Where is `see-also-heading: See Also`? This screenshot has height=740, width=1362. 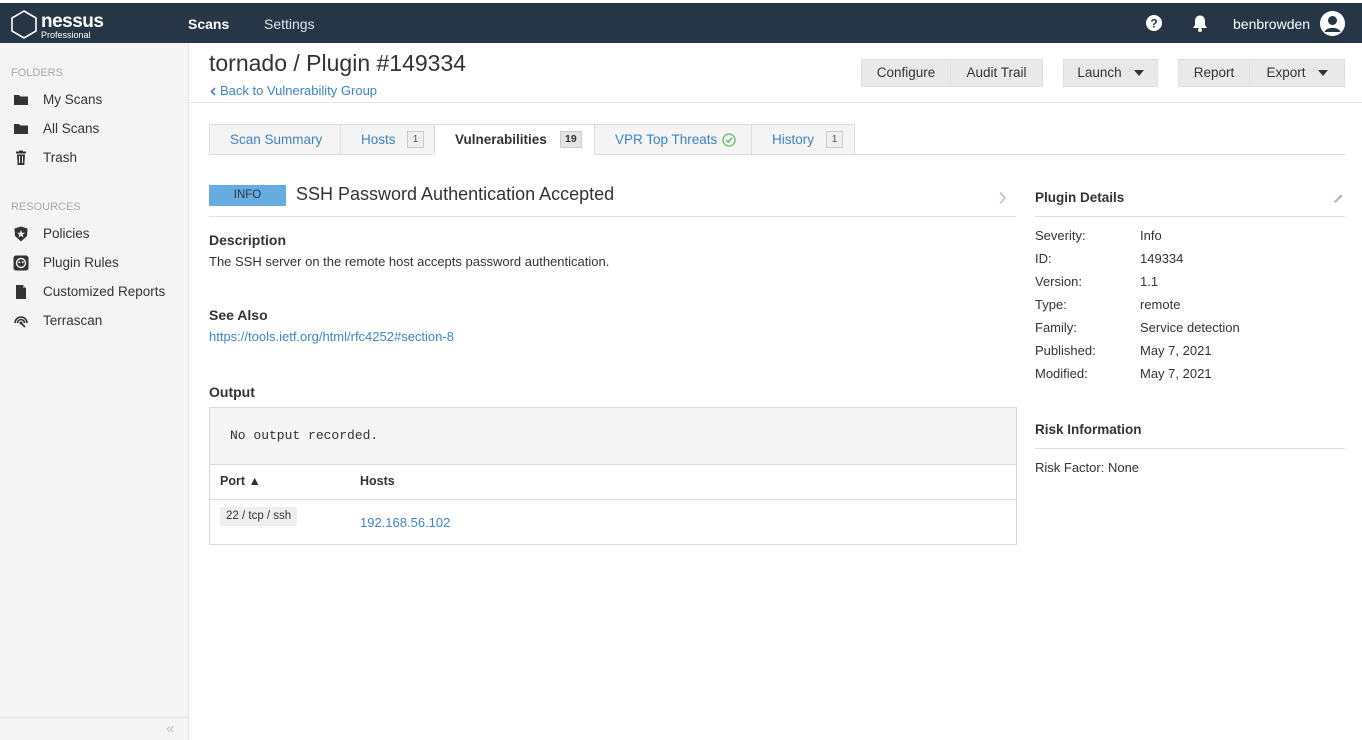 see-also-heading: See Also is located at coordinates (238, 315).